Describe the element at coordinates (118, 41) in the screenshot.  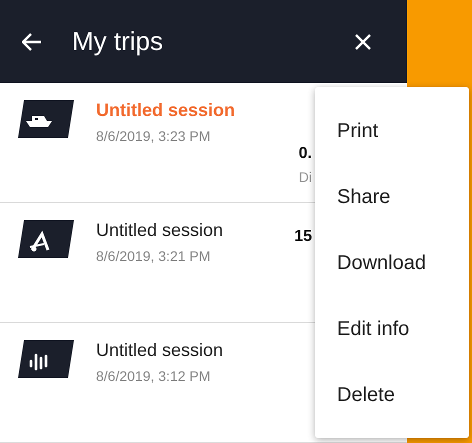
I see `page-title: My trips` at that location.